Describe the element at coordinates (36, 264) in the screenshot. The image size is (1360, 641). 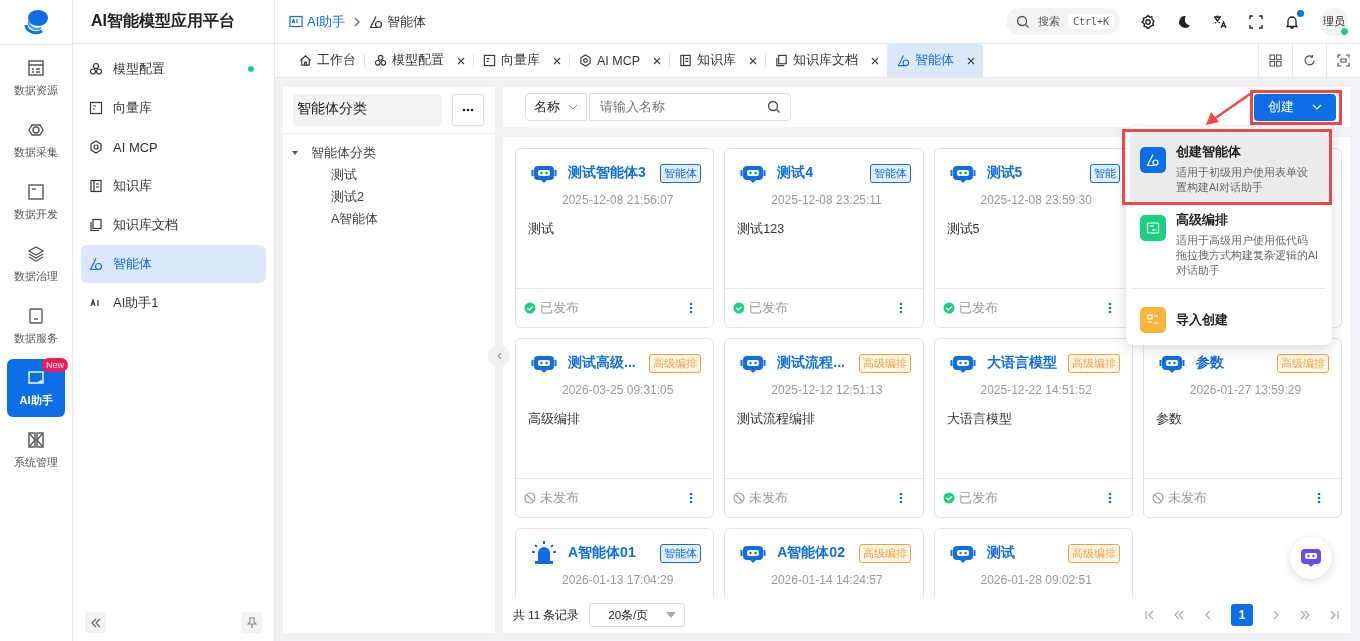
I see `rail-nav-item: 数据治理` at that location.